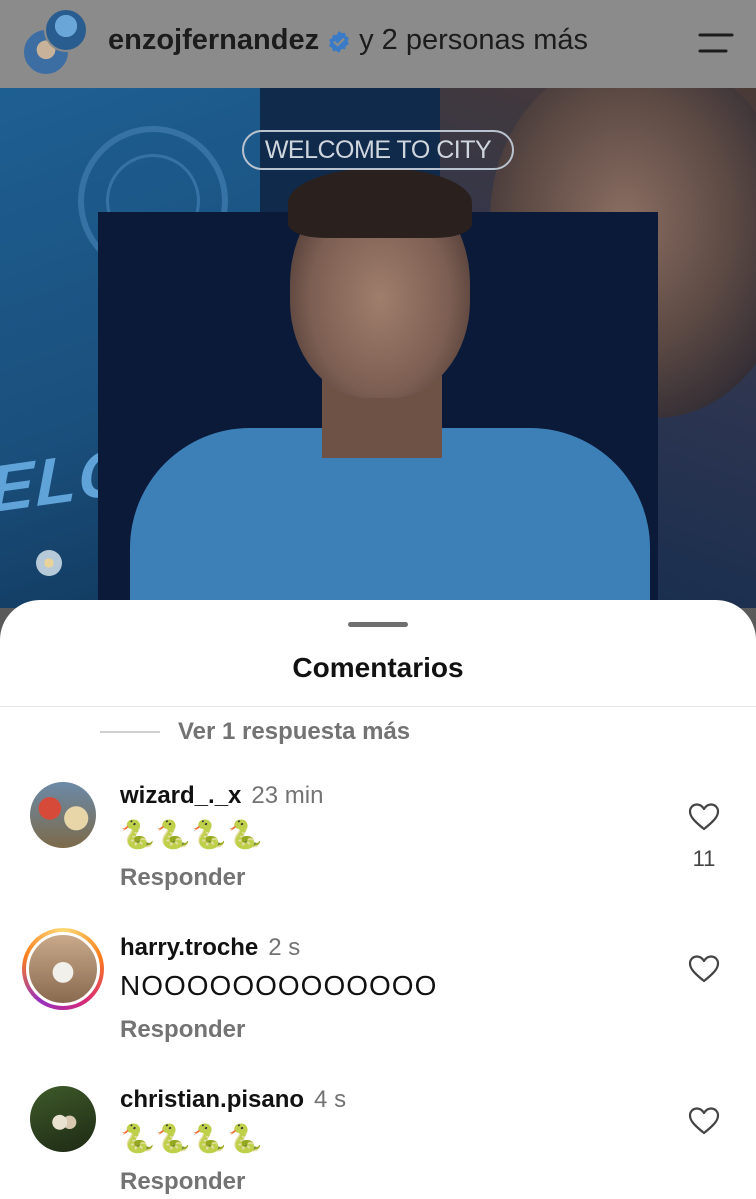  Describe the element at coordinates (294, 732) in the screenshot. I see `view-more-replies-label: Ver 1 respuesta más` at that location.